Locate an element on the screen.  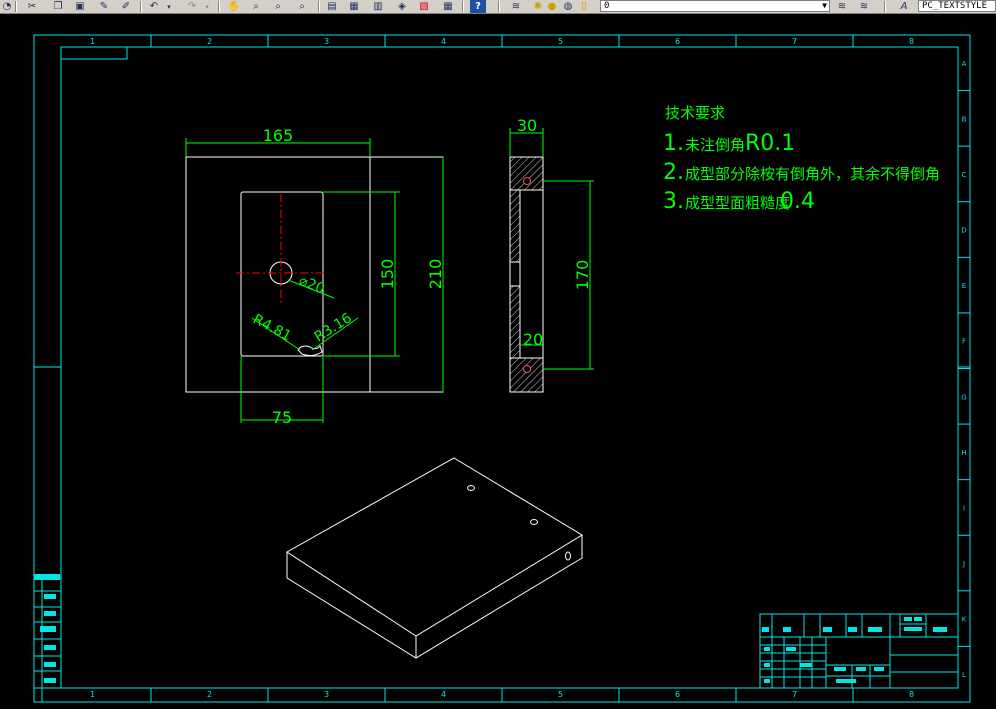
zoom-window-icon: ⌕ is located at coordinates (278, 6).